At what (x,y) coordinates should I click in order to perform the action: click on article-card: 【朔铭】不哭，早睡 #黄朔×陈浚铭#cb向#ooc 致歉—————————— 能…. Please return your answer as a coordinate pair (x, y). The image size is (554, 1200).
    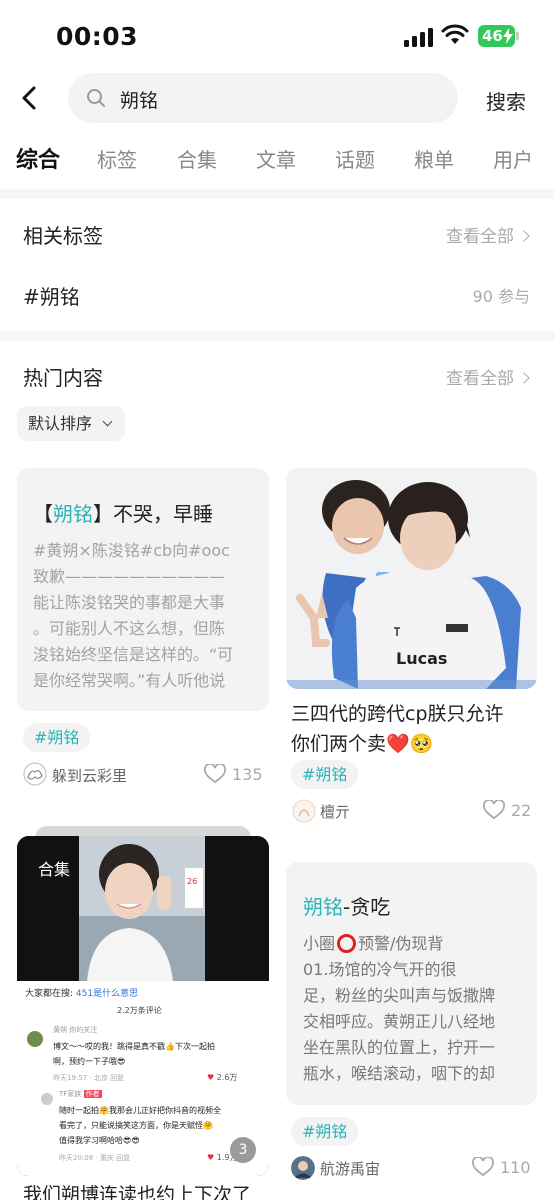
    Looking at the image, I should click on (143, 589).